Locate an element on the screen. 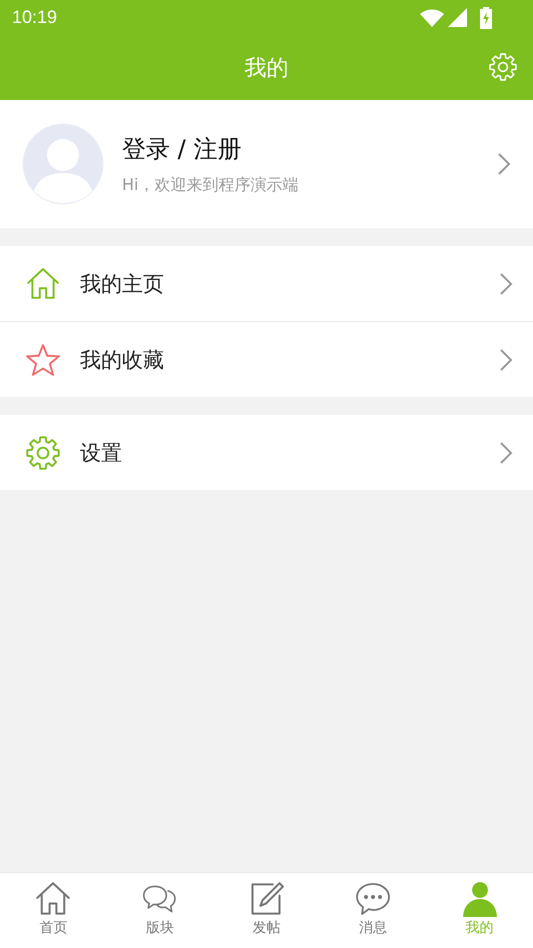 This screenshot has width=533, height=948. menu-label: 我的收藏 is located at coordinates (122, 360).